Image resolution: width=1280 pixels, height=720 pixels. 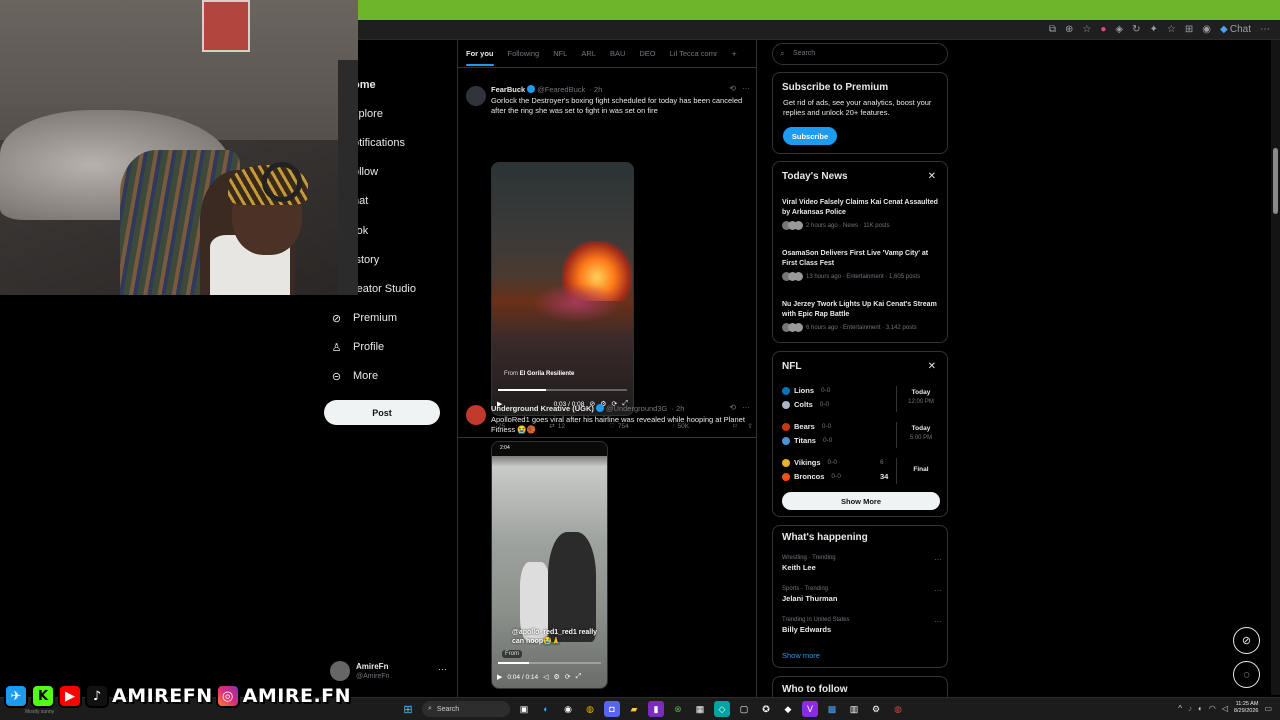 What do you see at coordinates (1246, 674) in the screenshot?
I see `messages-fab: ◌` at bounding box center [1246, 674].